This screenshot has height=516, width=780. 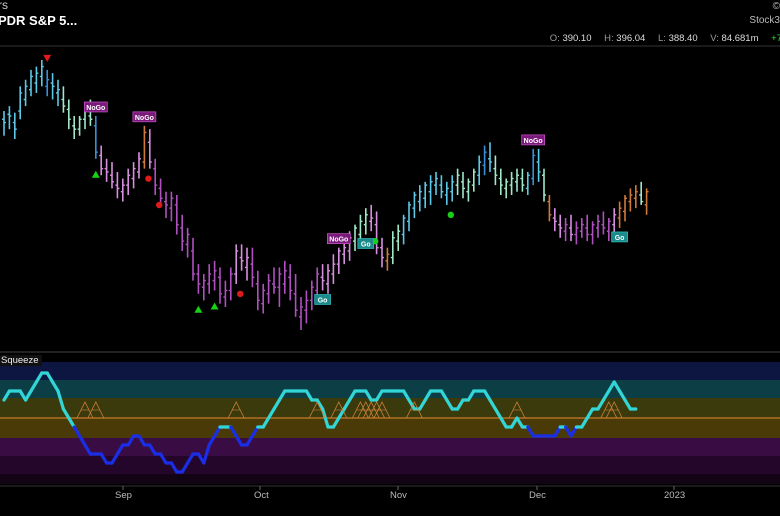 What do you see at coordinates (261, 495) in the screenshot?
I see `x-tick-oct: Oct` at bounding box center [261, 495].